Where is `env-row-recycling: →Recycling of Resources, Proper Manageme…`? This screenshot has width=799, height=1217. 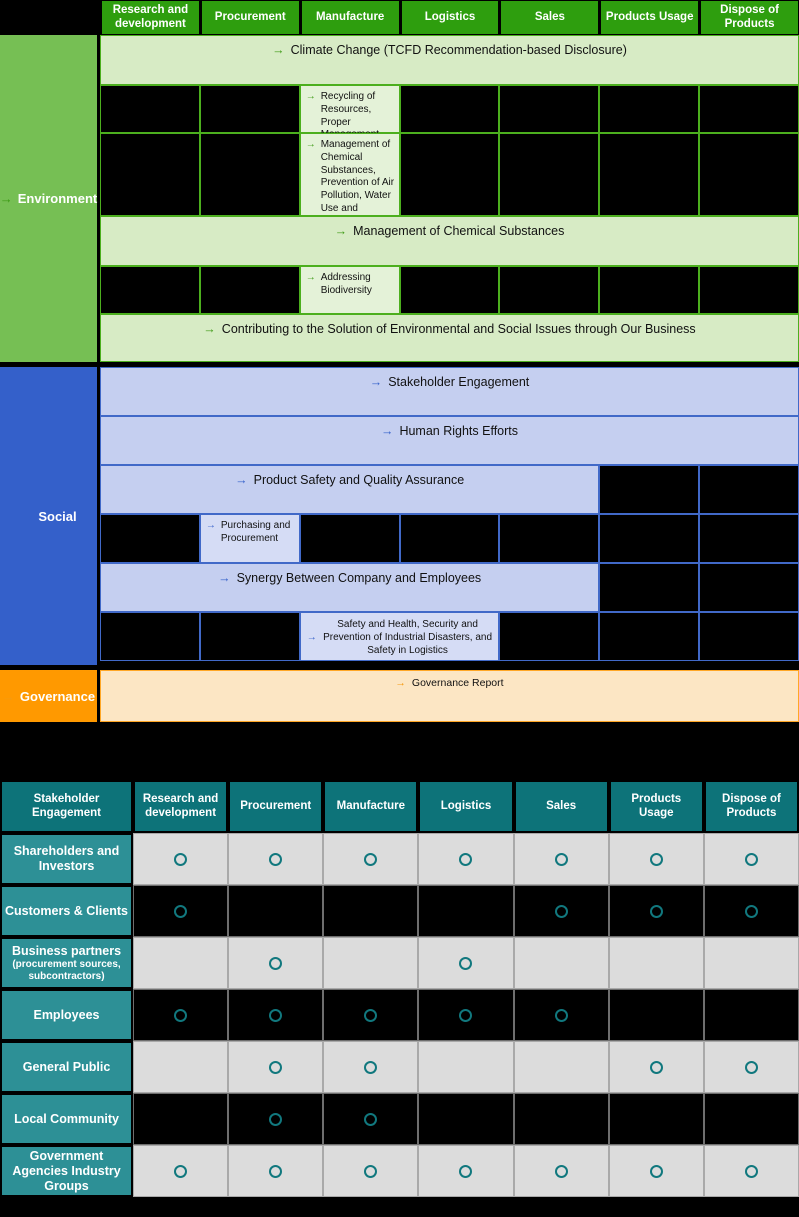 env-row-recycling: →Recycling of Resources, Proper Manageme… is located at coordinates (449, 125).